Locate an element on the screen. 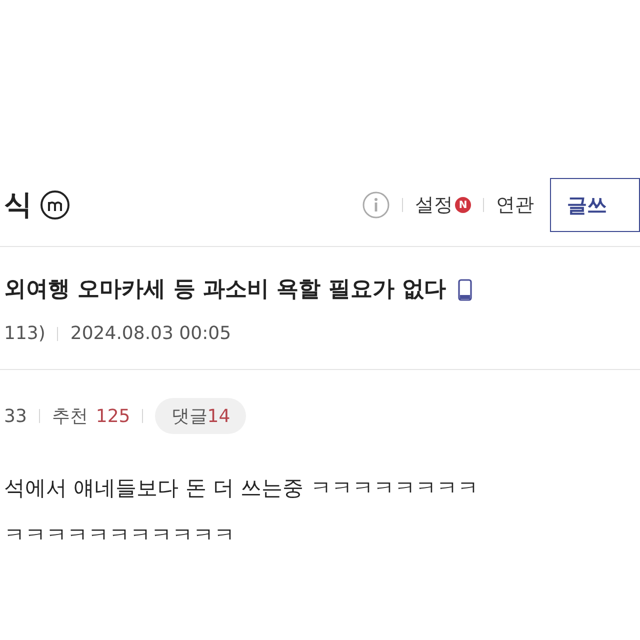  author-info: 113) is located at coordinates (25, 334).